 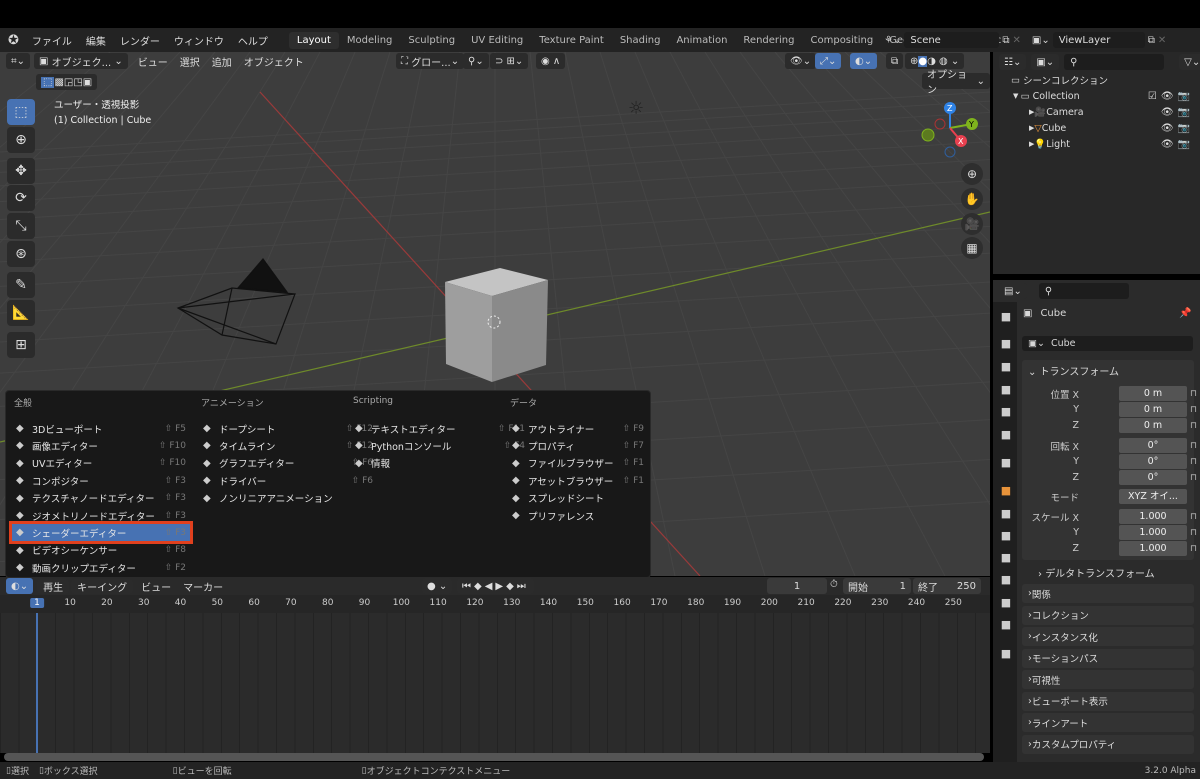 What do you see at coordinates (1013, 291) in the screenshot?
I see `properties-editor-type-button: ▤⌄` at bounding box center [1013, 291].